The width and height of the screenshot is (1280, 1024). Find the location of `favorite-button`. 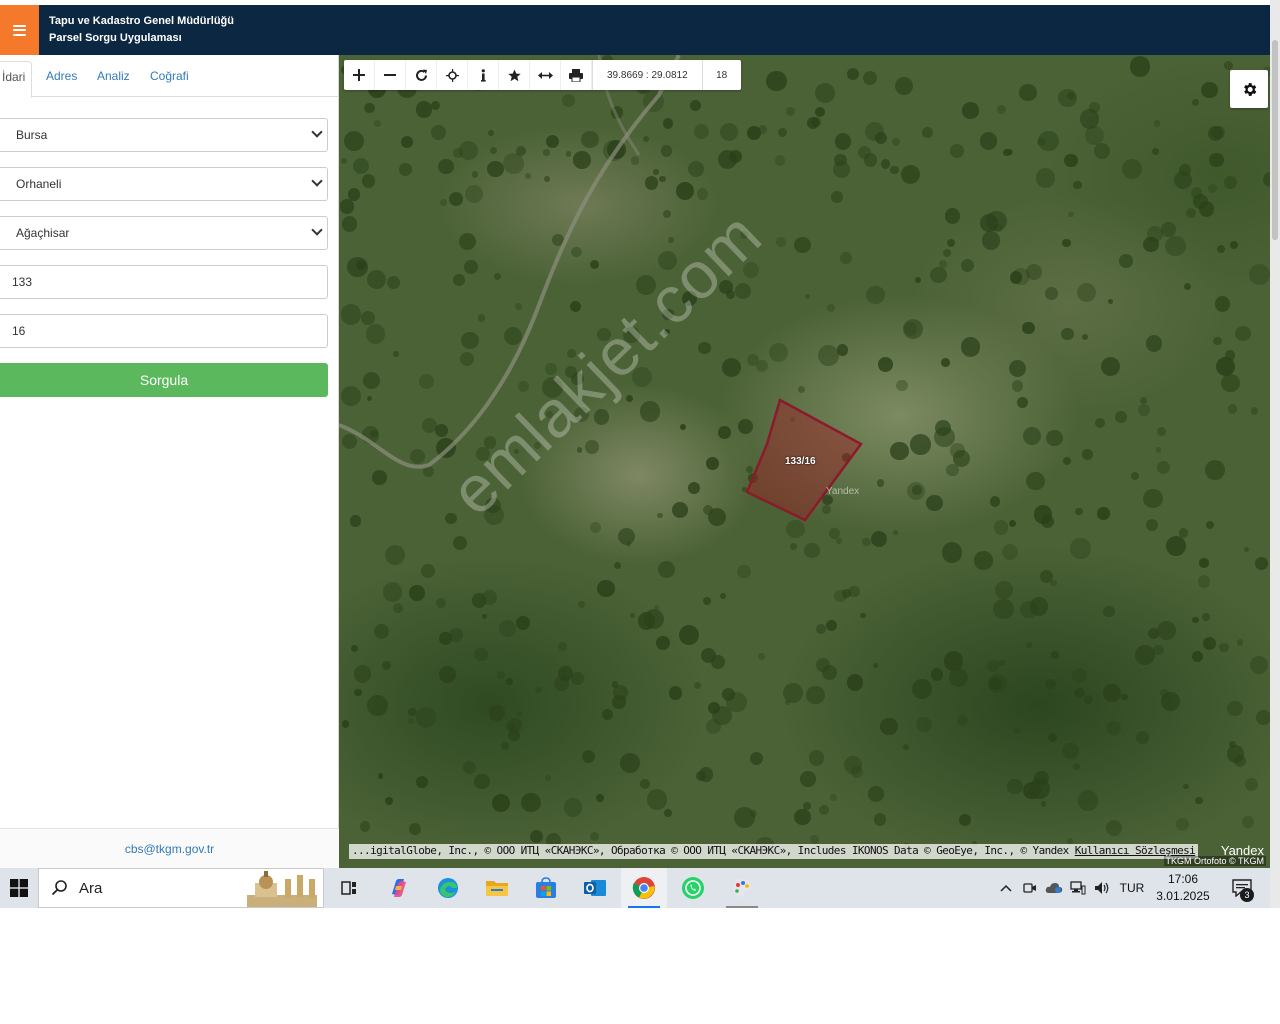

favorite-button is located at coordinates (514, 75).